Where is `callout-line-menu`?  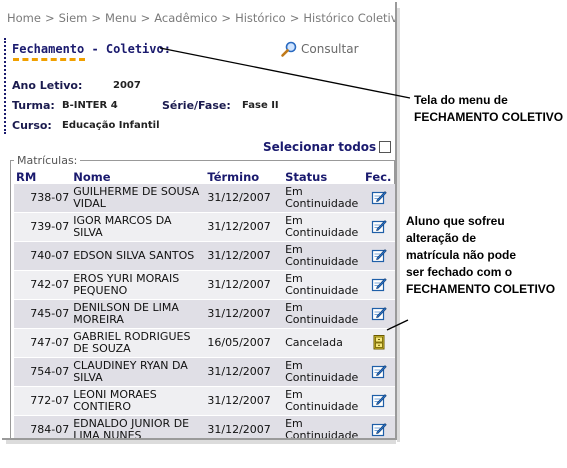 callout-line-menu is located at coordinates (285, 73).